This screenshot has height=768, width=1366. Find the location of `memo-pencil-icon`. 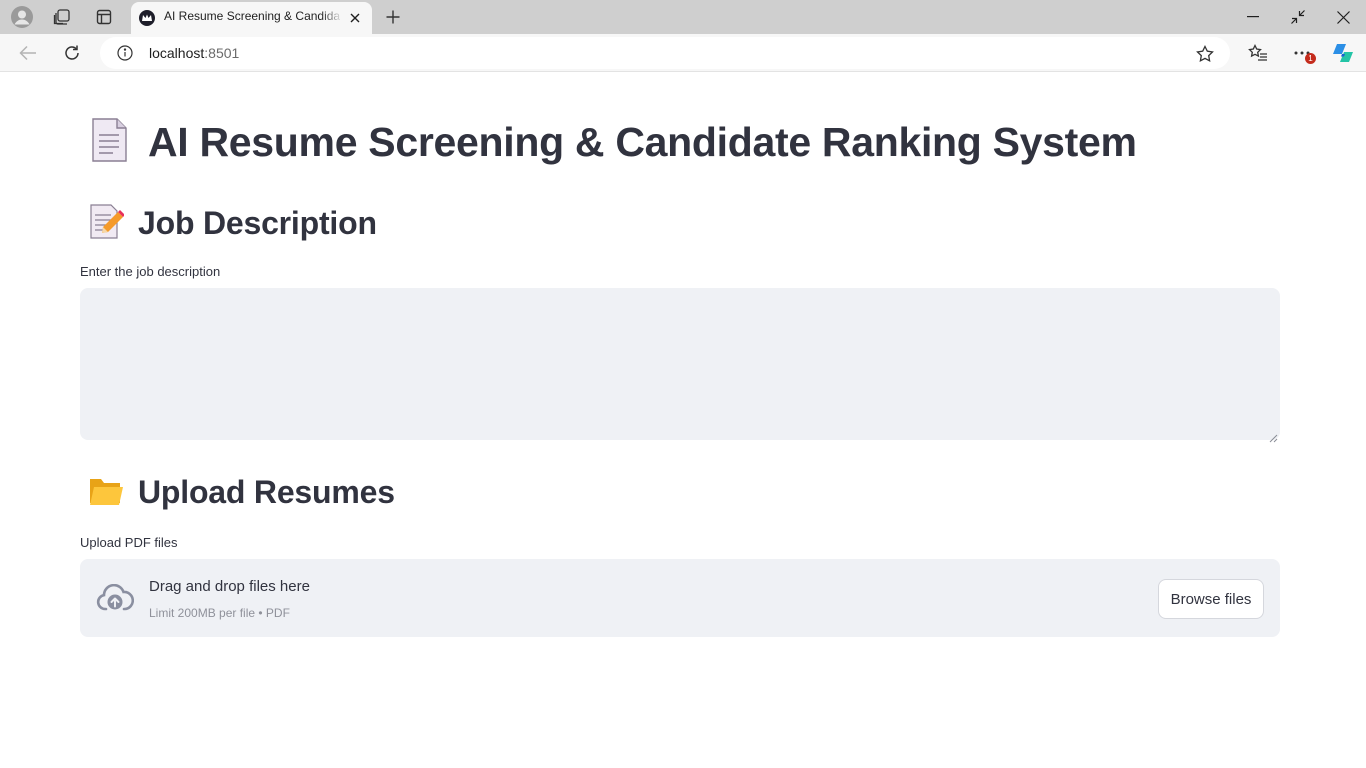

memo-pencil-icon is located at coordinates (106, 223).